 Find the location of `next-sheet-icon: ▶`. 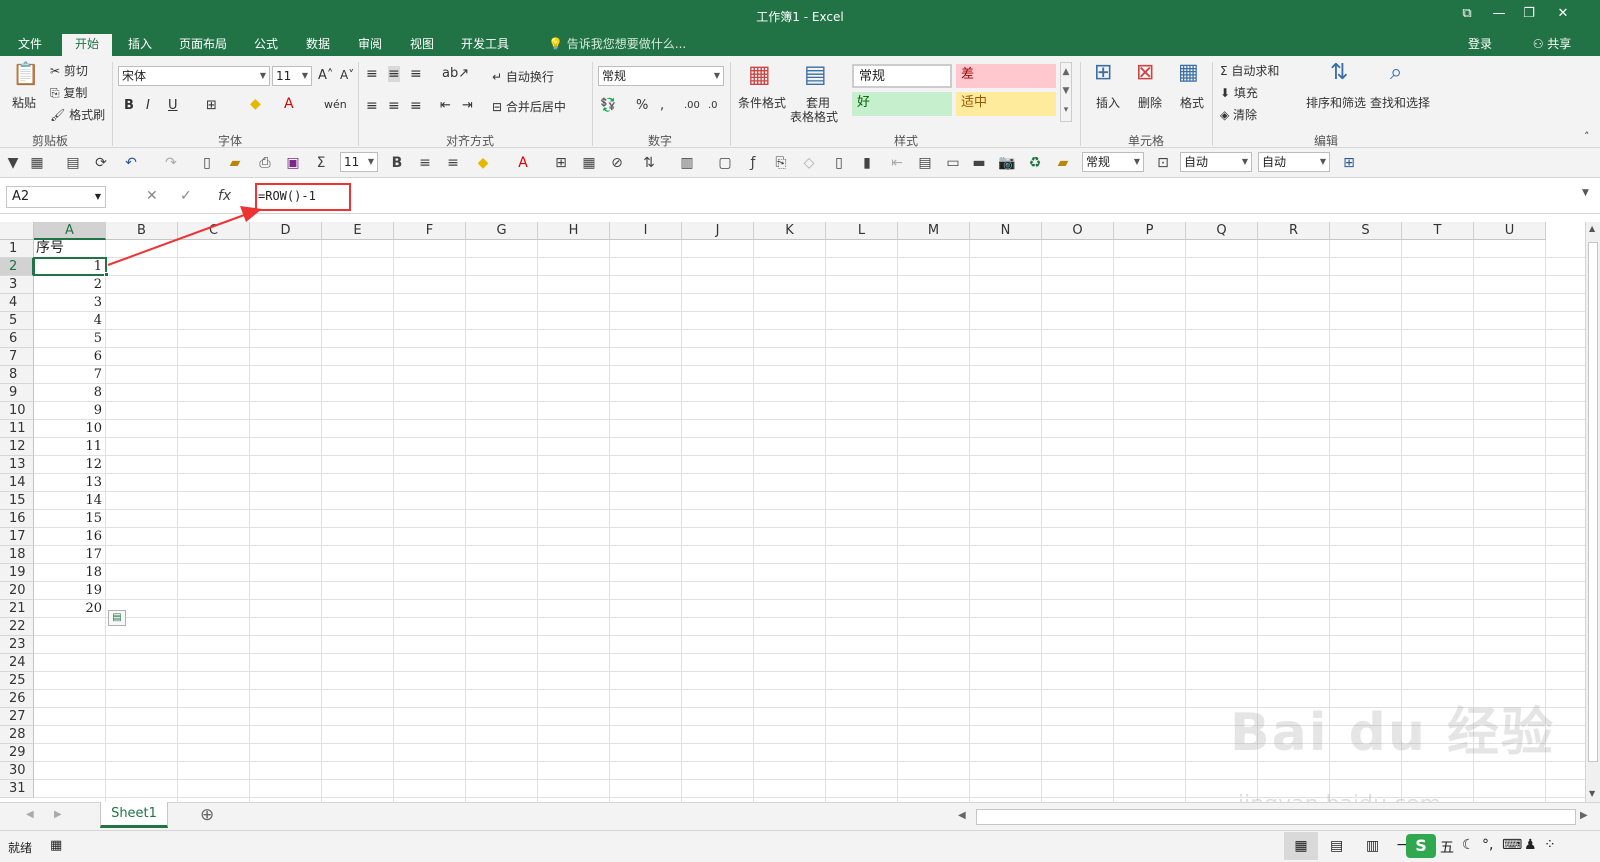

next-sheet-icon: ▶ is located at coordinates (58, 814).